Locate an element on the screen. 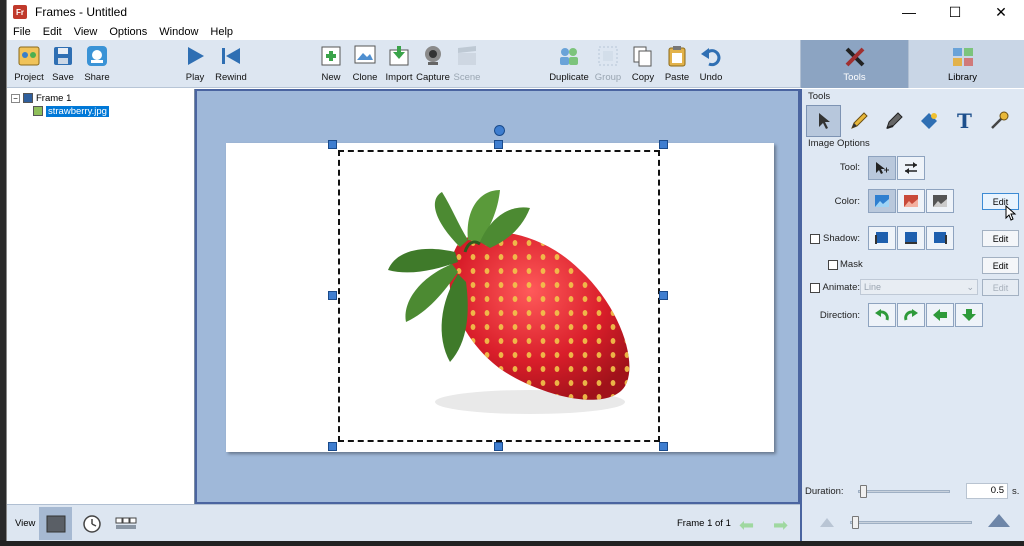  direction-down-button is located at coordinates (969, 315).